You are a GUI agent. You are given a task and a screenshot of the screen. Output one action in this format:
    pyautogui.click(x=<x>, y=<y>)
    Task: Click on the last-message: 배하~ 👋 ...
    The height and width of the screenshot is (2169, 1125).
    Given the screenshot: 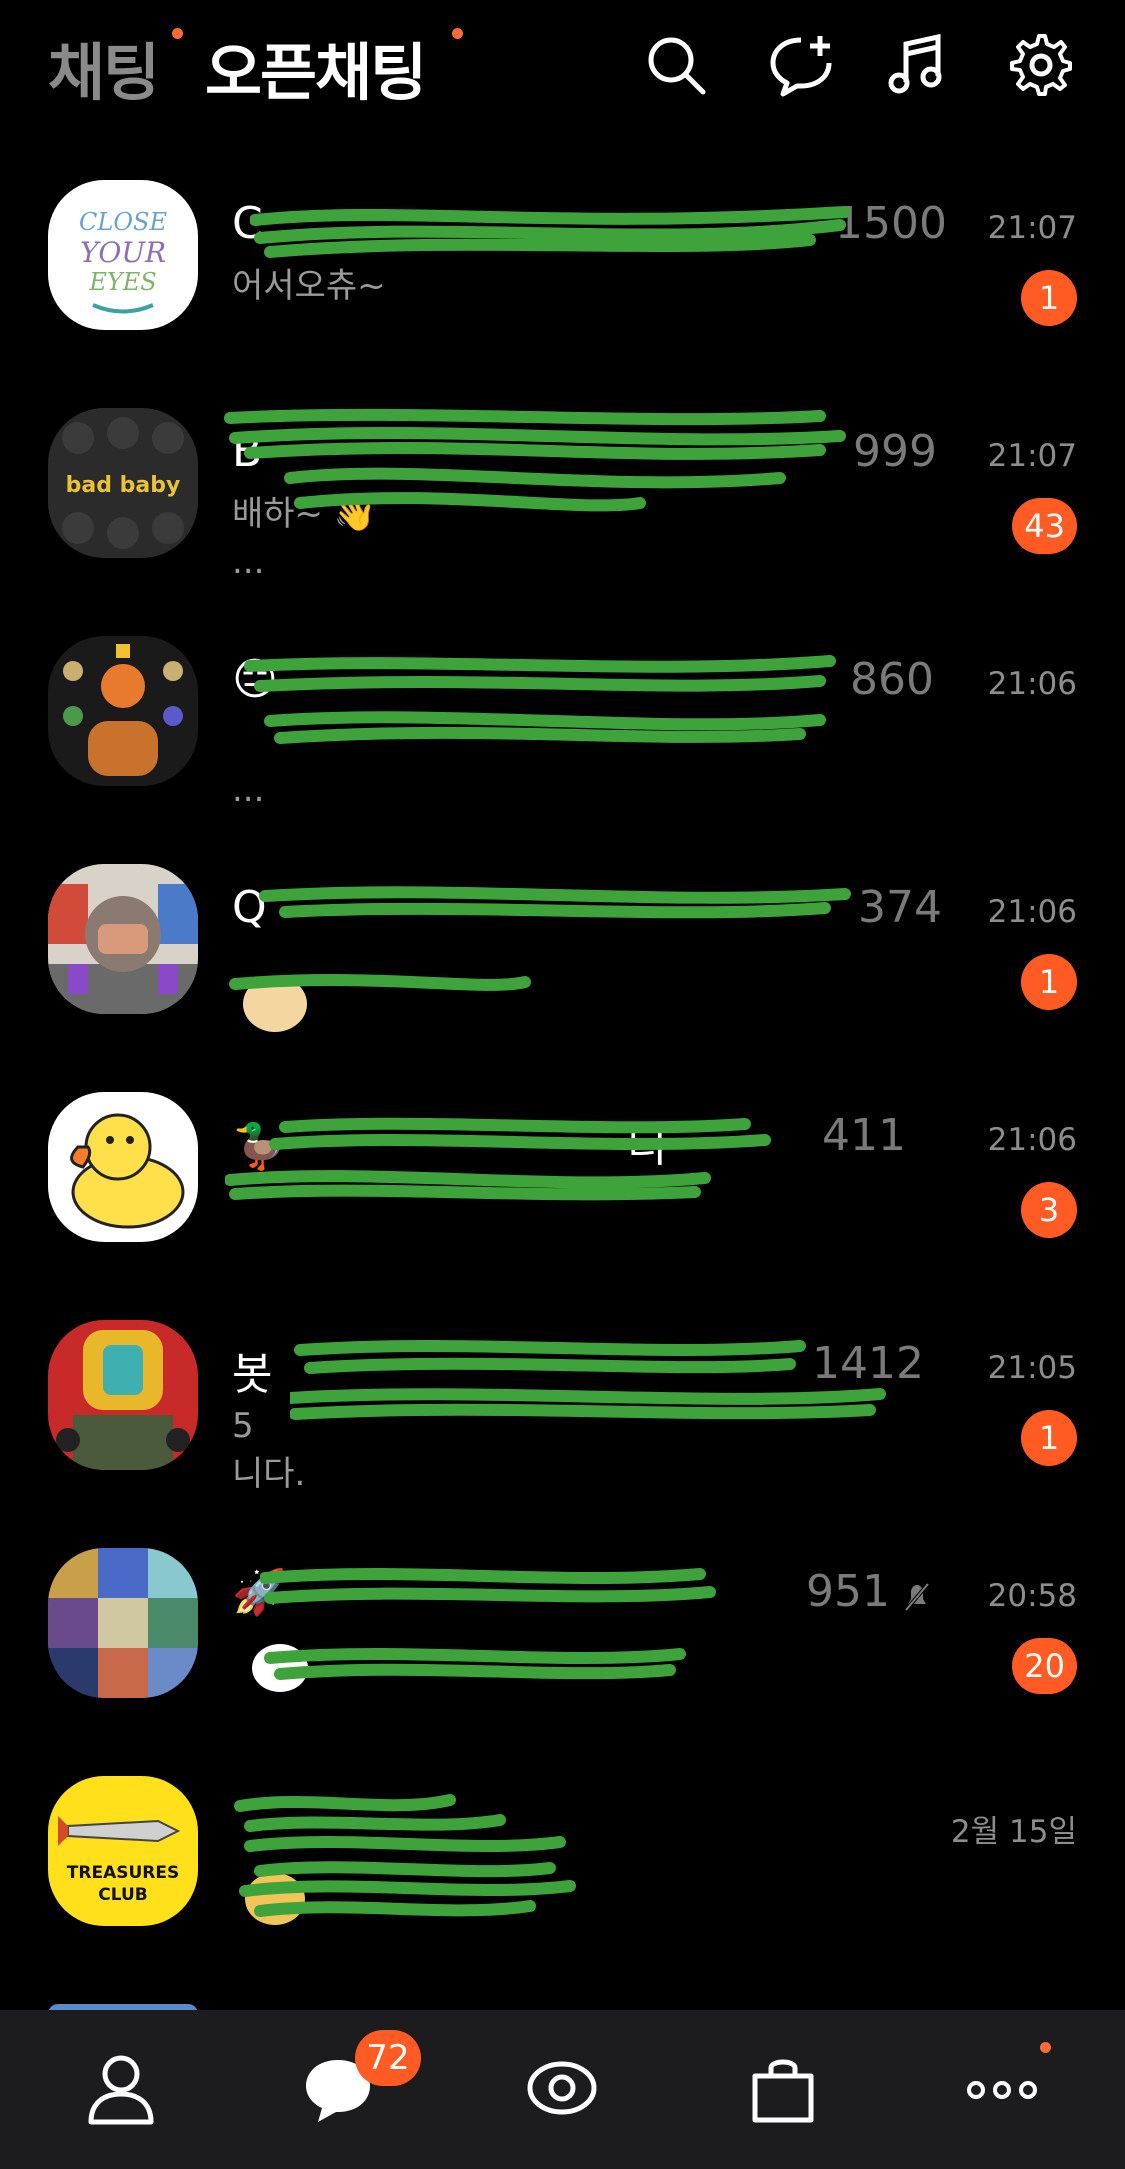 What is the action you would take?
    pyautogui.click(x=582, y=538)
    